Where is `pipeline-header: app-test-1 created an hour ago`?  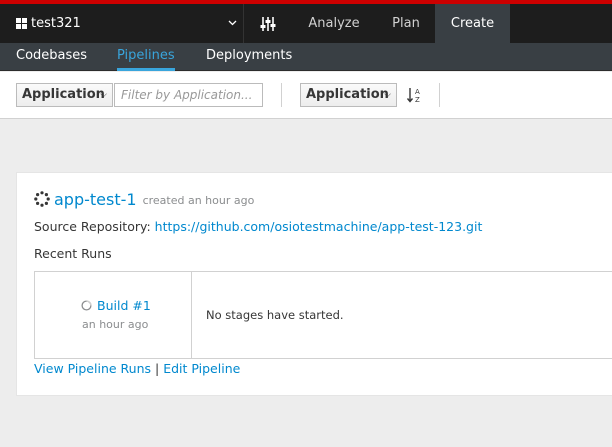
pipeline-header: app-test-1 created an hour ago is located at coordinates (144, 199).